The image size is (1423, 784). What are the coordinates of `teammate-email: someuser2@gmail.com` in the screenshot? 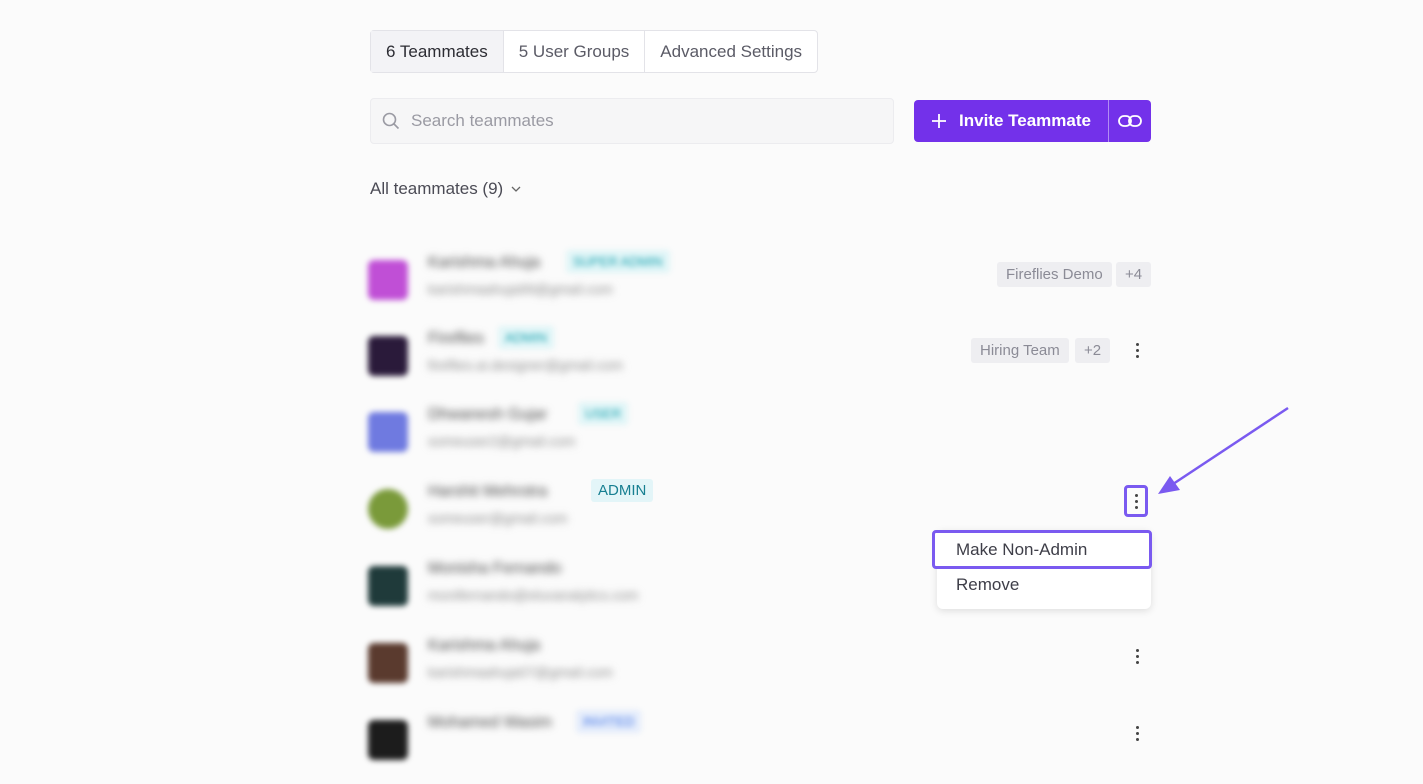 It's located at (502, 441).